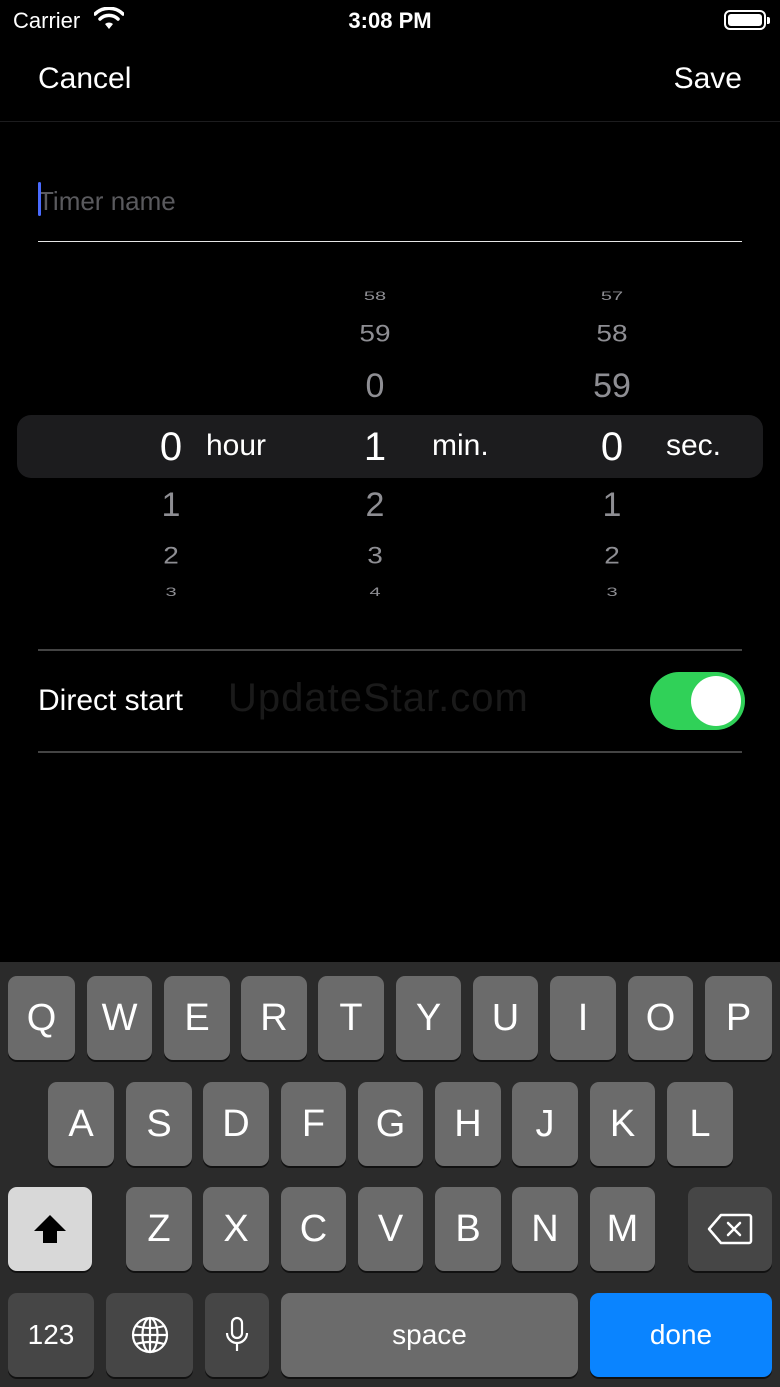  I want to click on picker-seconds-row: 59, so click(612, 386).